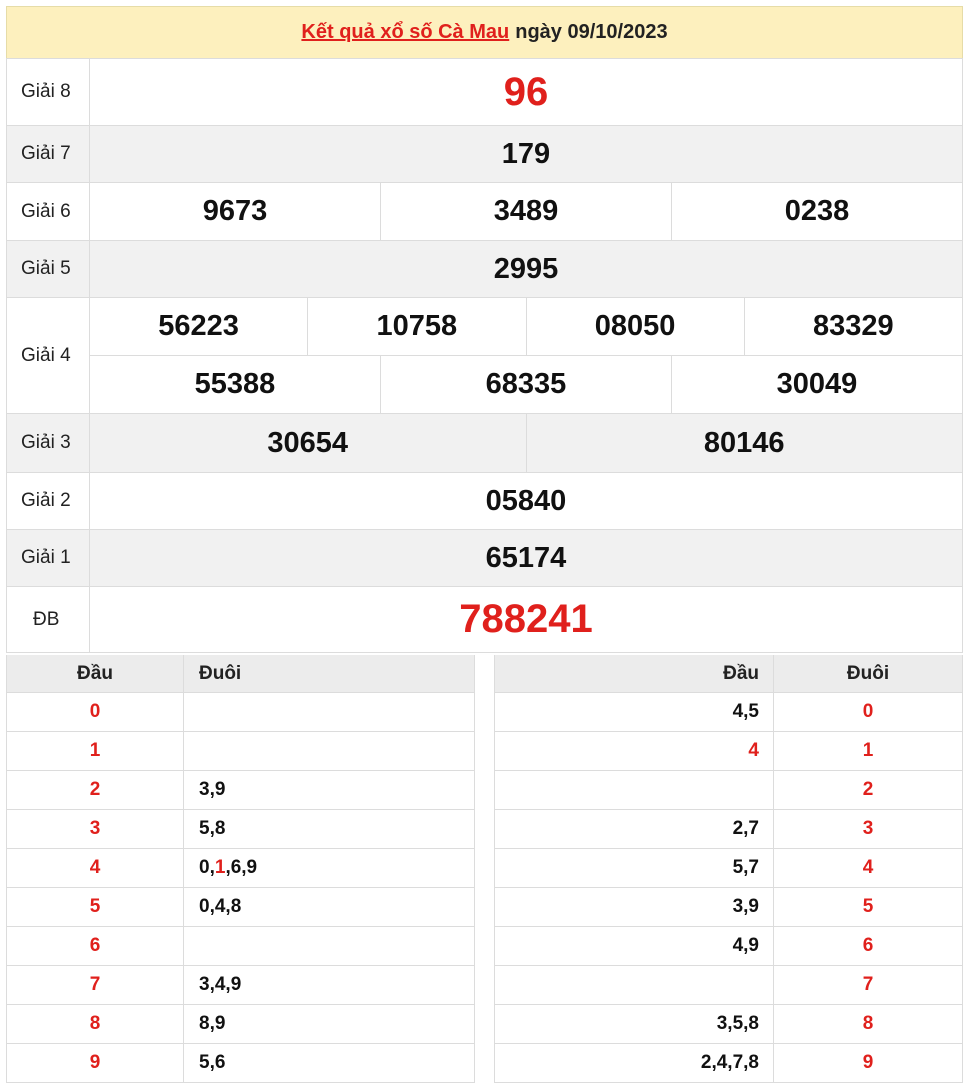 Image resolution: width=971 pixels, height=1083 pixels. Describe the element at coordinates (817, 211) in the screenshot. I see `prize-number: 0238` at that location.